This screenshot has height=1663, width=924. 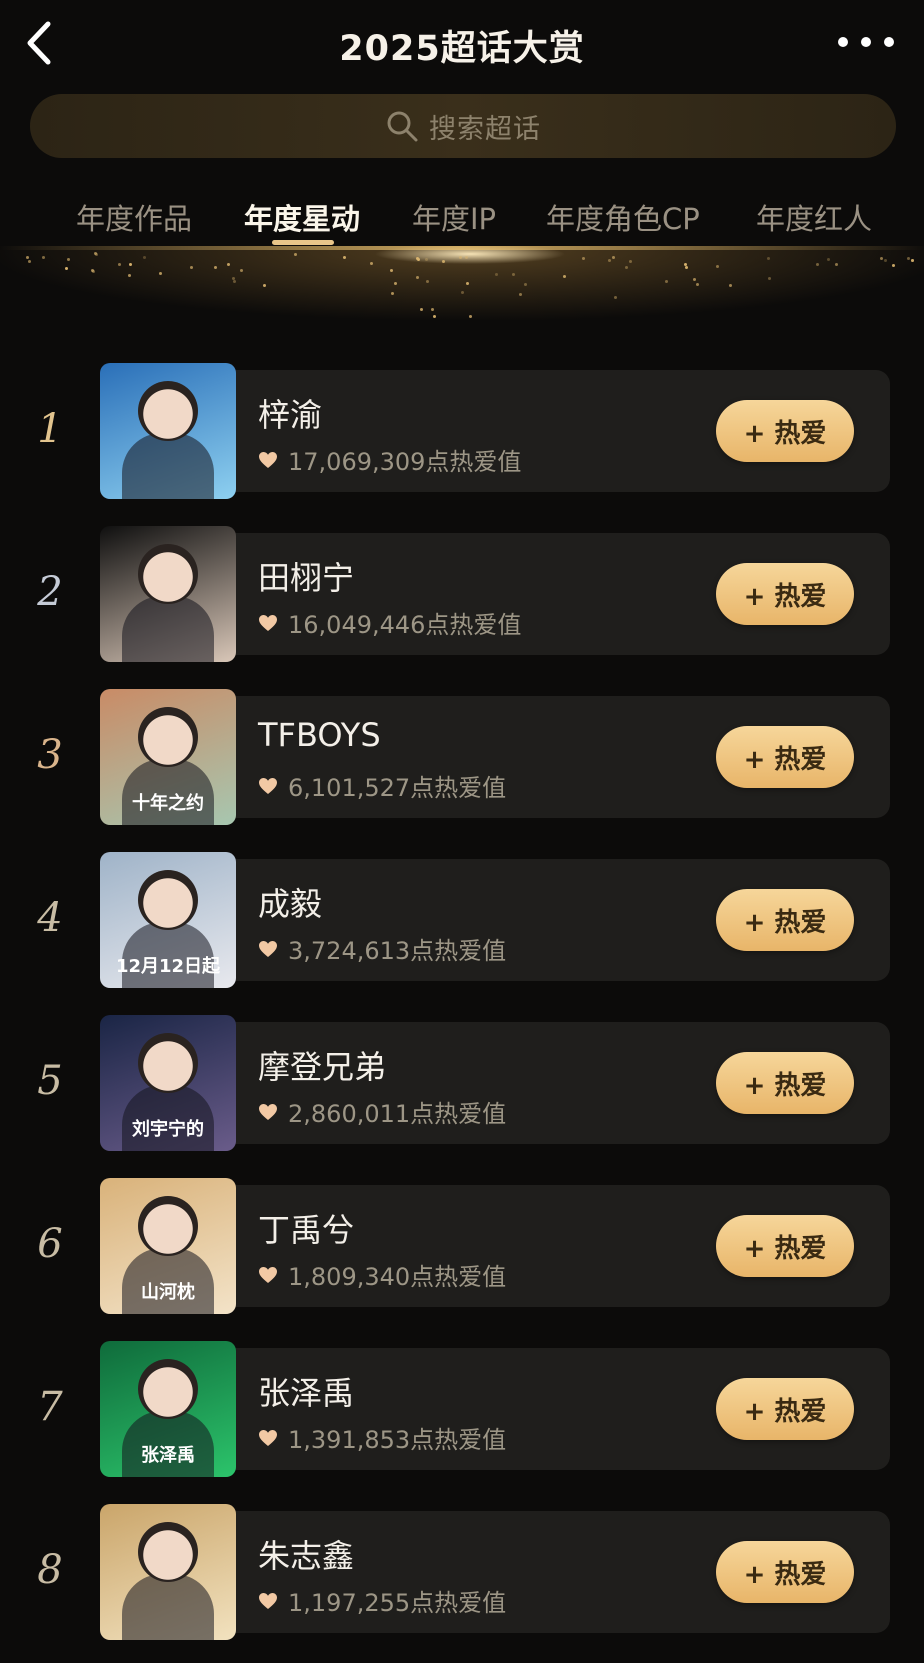 I want to click on score-line: 17,069,309点热爱值, so click(x=389, y=459).